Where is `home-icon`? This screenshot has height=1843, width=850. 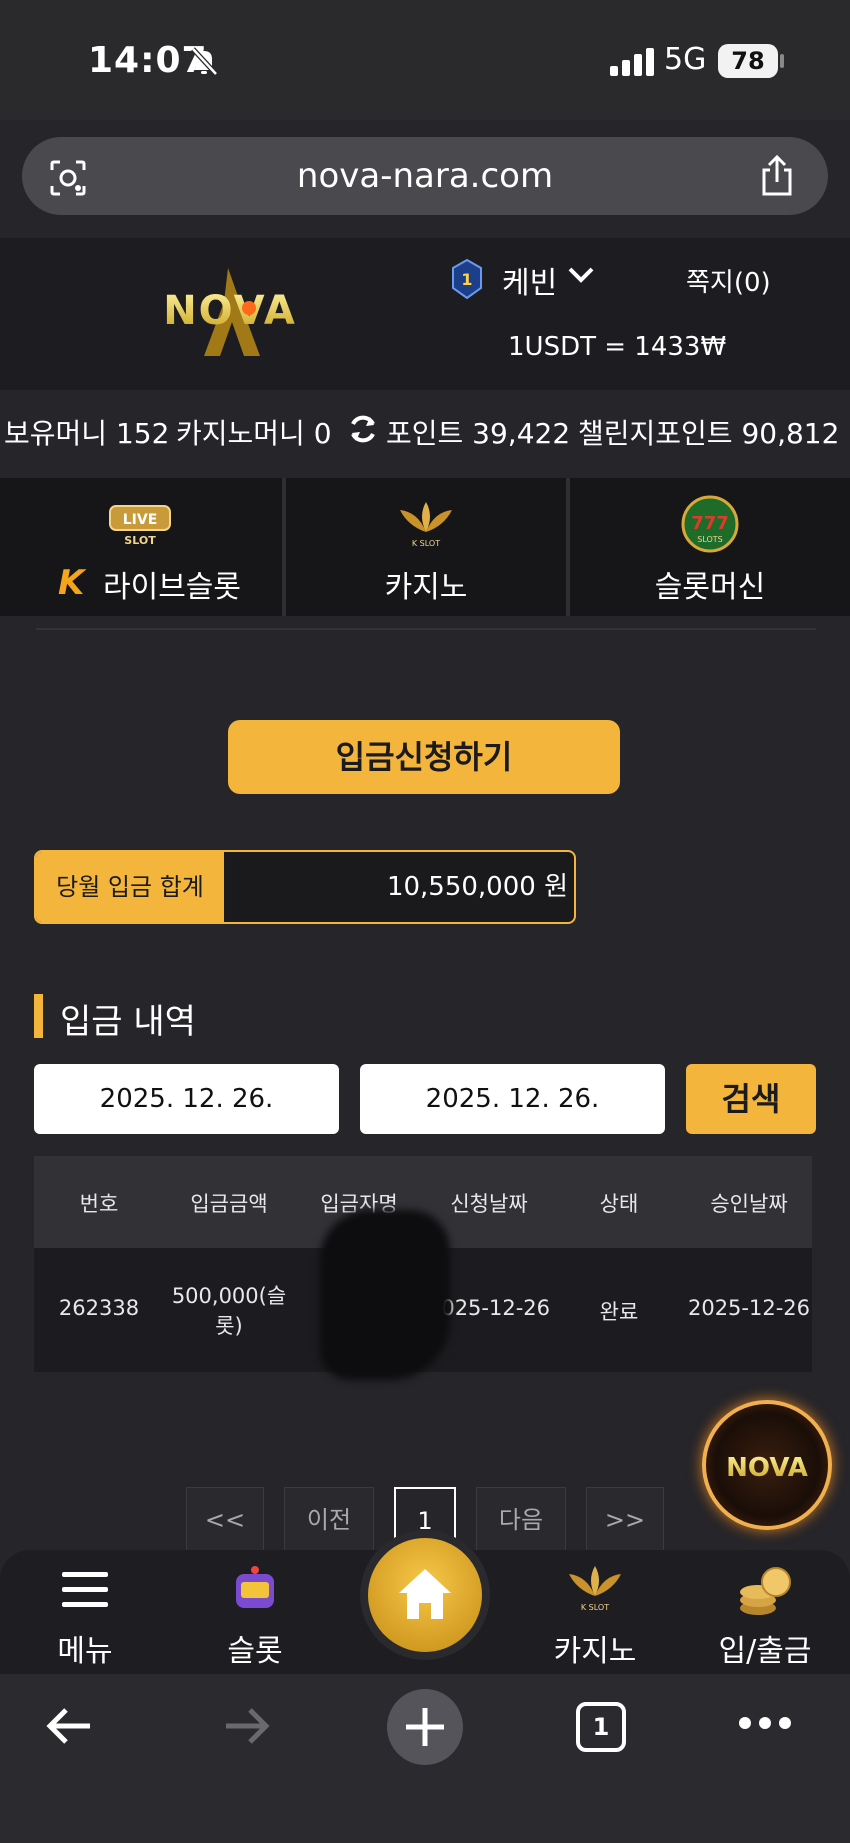 home-icon is located at coordinates (425, 1594).